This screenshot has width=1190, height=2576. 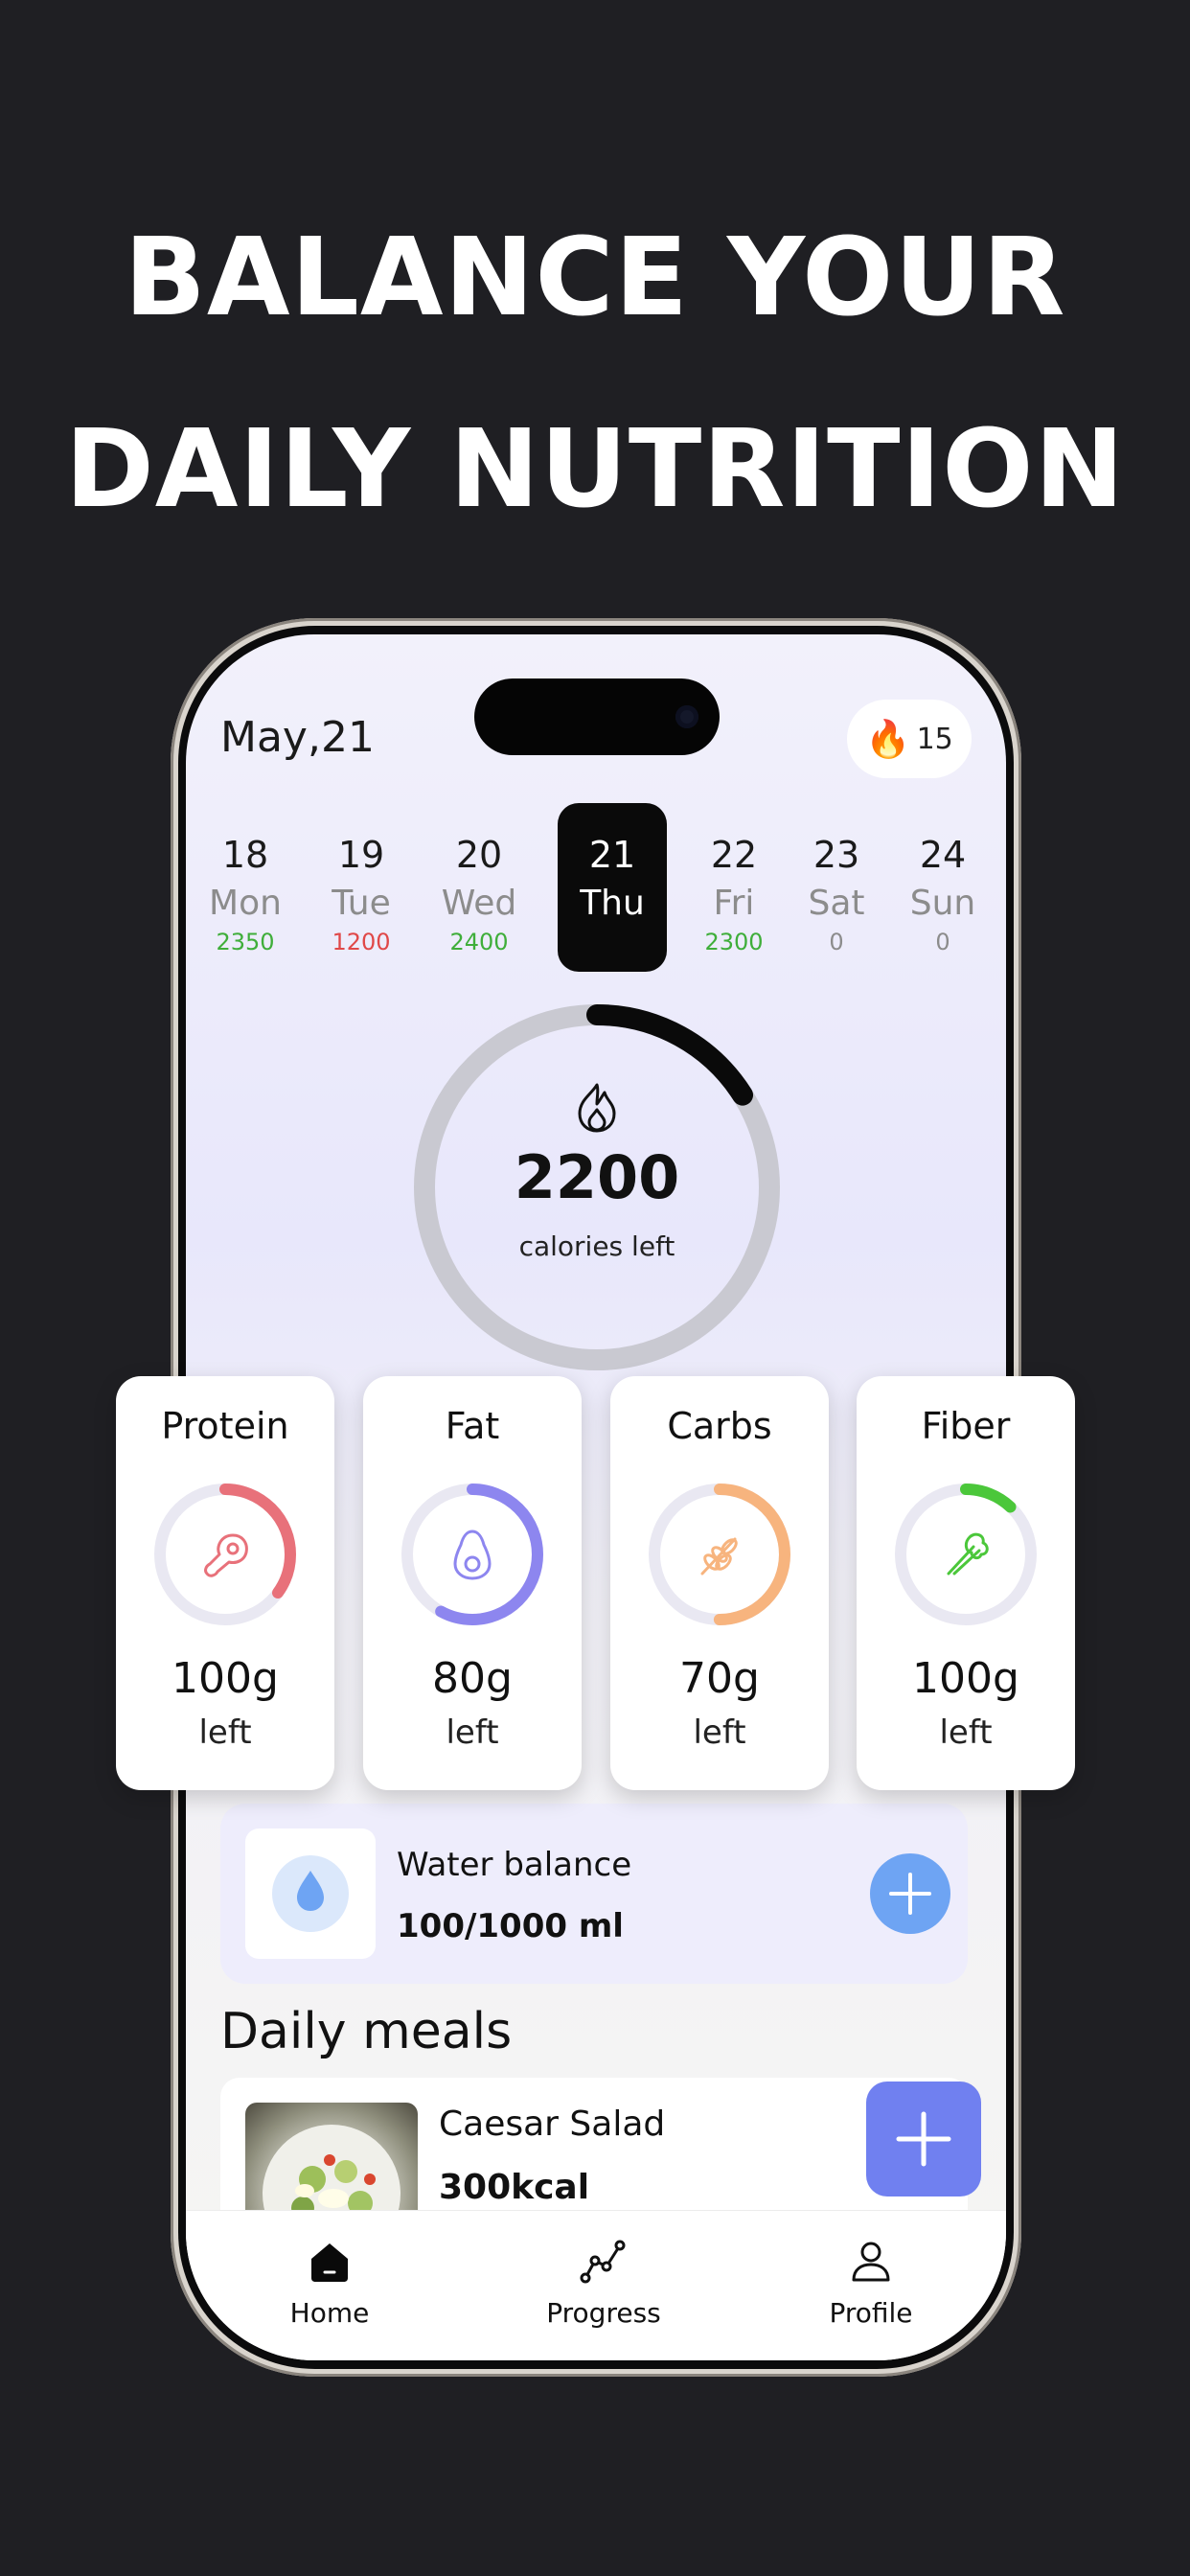 What do you see at coordinates (943, 903) in the screenshot?
I see `day-name: Sun` at bounding box center [943, 903].